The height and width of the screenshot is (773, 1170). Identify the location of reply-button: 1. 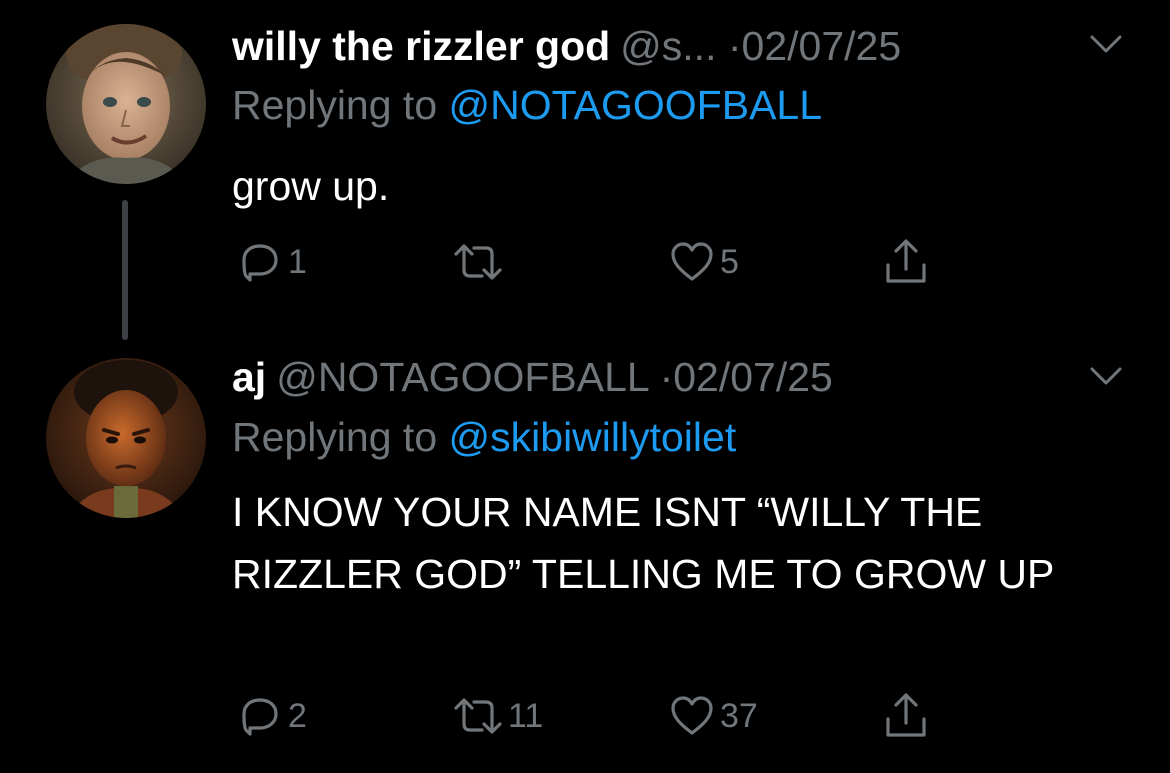
(271, 262).